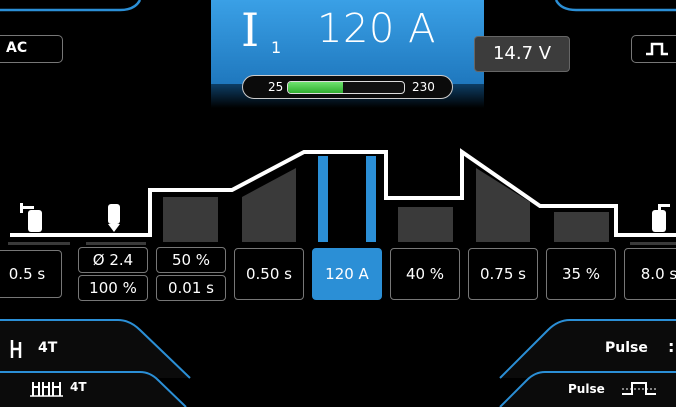 The width and height of the screenshot is (676, 407). What do you see at coordinates (31, 274) in the screenshot?
I see `param-preflow: 0.5 s` at bounding box center [31, 274].